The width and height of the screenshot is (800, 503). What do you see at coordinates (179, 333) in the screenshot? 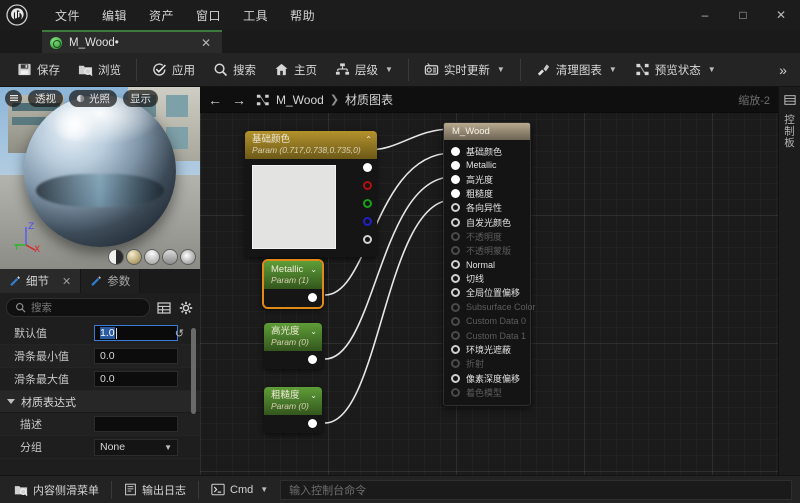
I see `reset-to-default-icon: ↺` at bounding box center [179, 333].